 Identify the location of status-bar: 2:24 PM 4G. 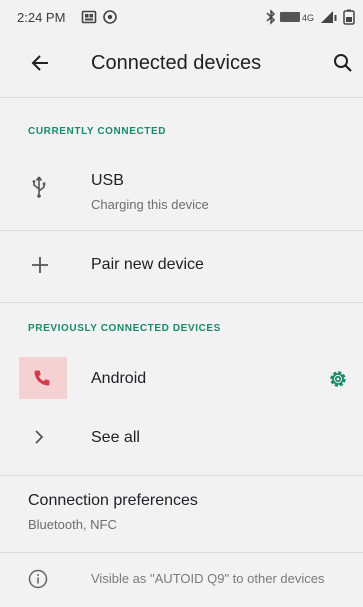
(181, 18).